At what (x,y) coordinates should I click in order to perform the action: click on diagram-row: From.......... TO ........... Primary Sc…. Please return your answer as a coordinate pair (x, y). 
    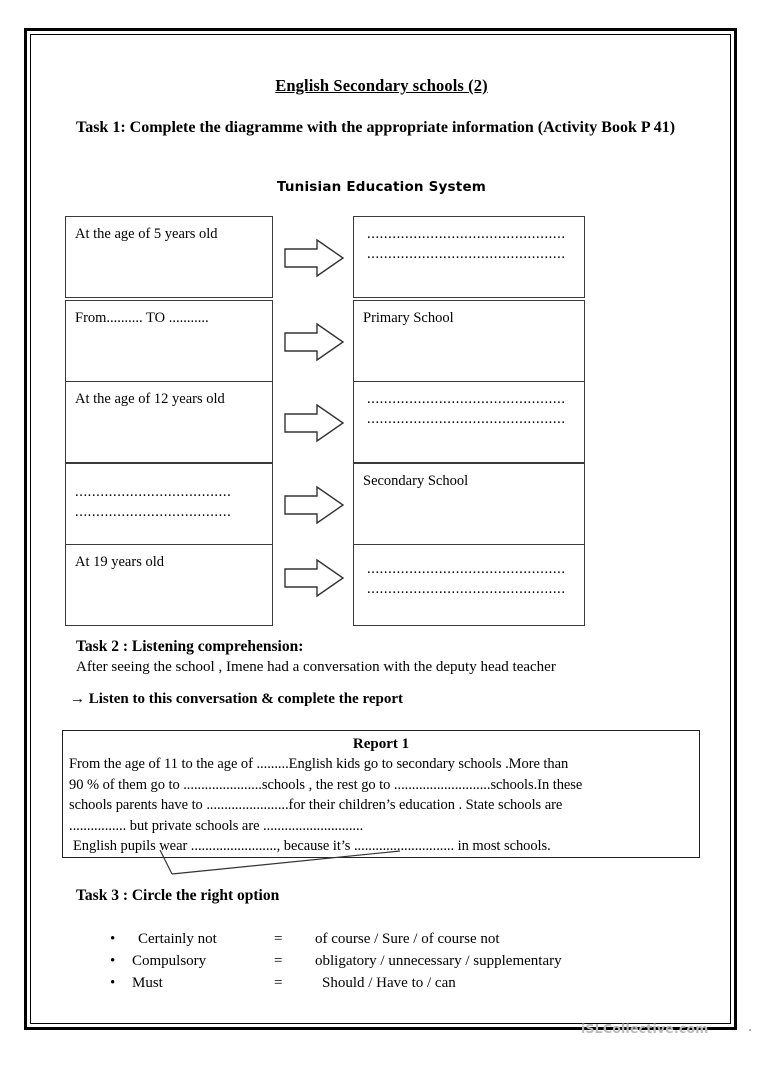
    Looking at the image, I should click on (381, 341).